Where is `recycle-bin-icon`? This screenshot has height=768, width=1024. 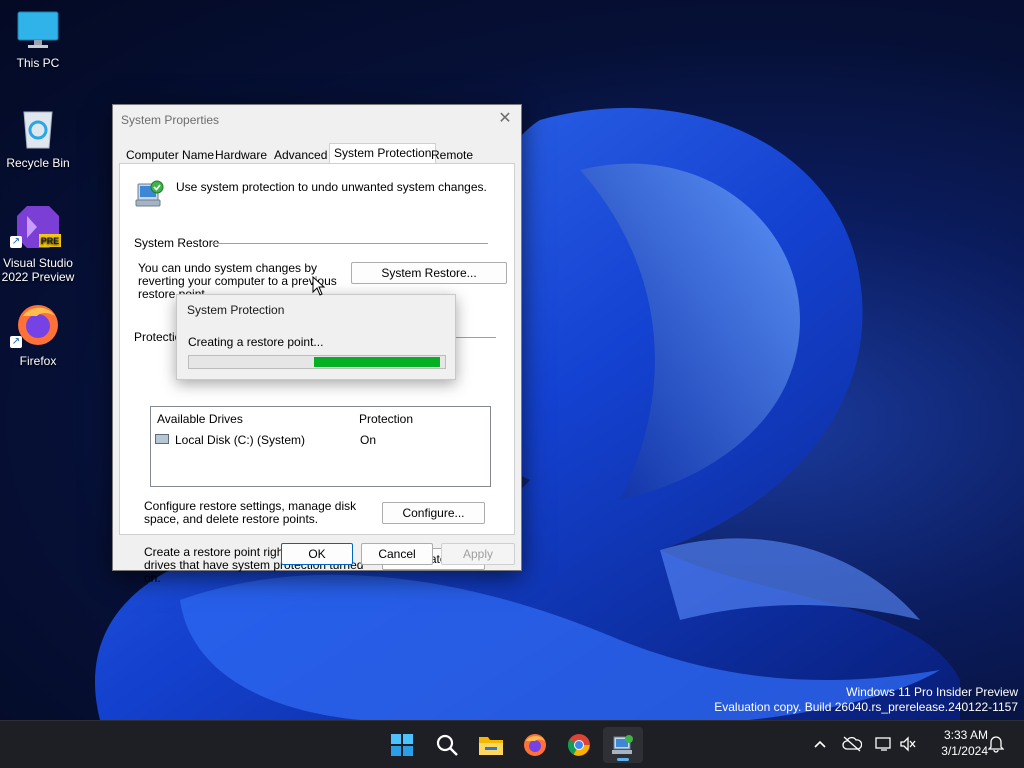
recycle-bin-icon is located at coordinates (38, 130).